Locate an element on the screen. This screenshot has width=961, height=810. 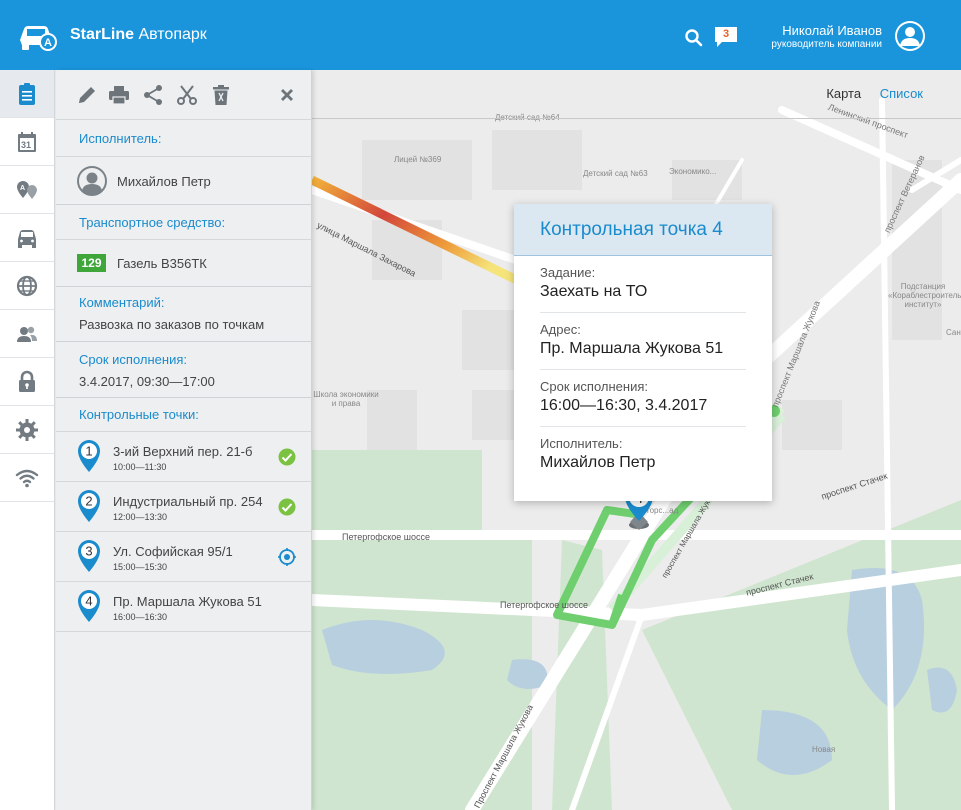
in-progress-target-icon is located at coordinates (287, 557).